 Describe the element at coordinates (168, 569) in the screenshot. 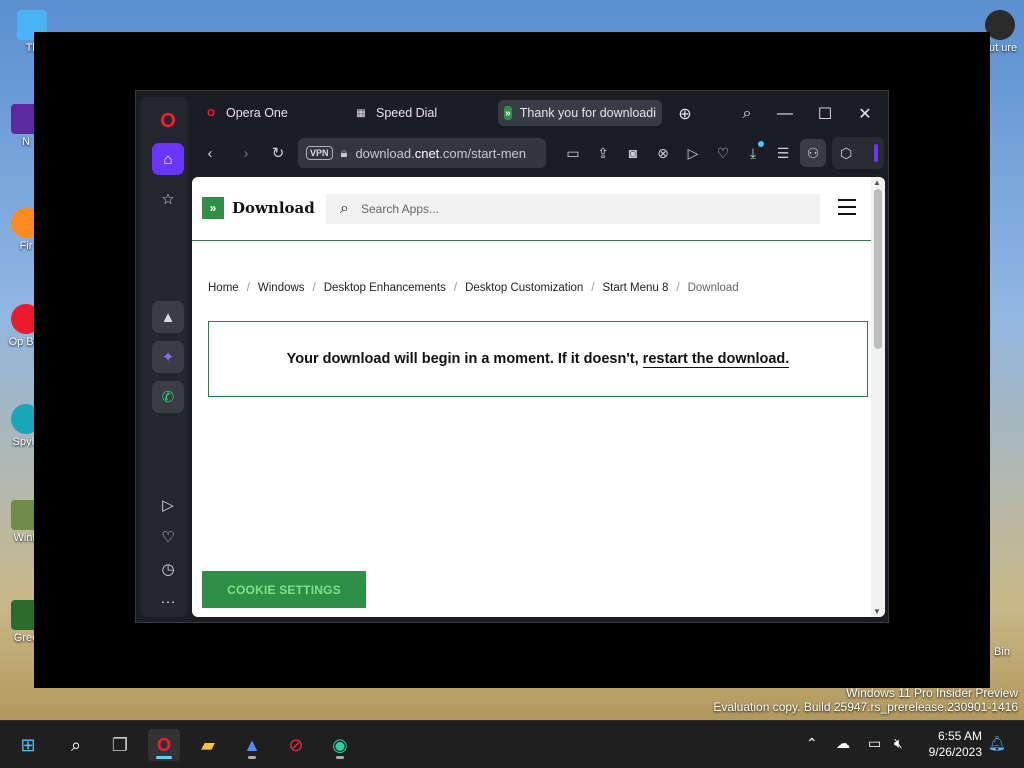

I see `history-clock-icon: ◷` at that location.